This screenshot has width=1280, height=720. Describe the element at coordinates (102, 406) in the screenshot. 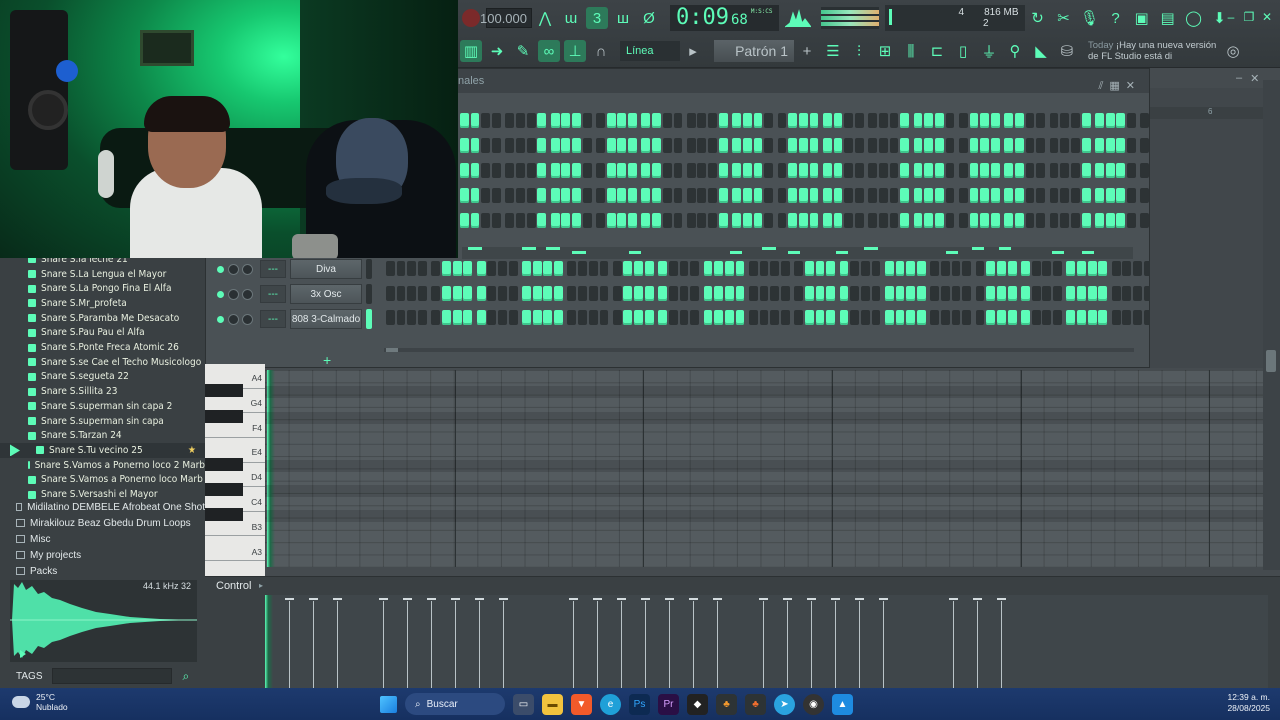

I see `browser-file-item: Snare S.superman sin capa 2` at that location.